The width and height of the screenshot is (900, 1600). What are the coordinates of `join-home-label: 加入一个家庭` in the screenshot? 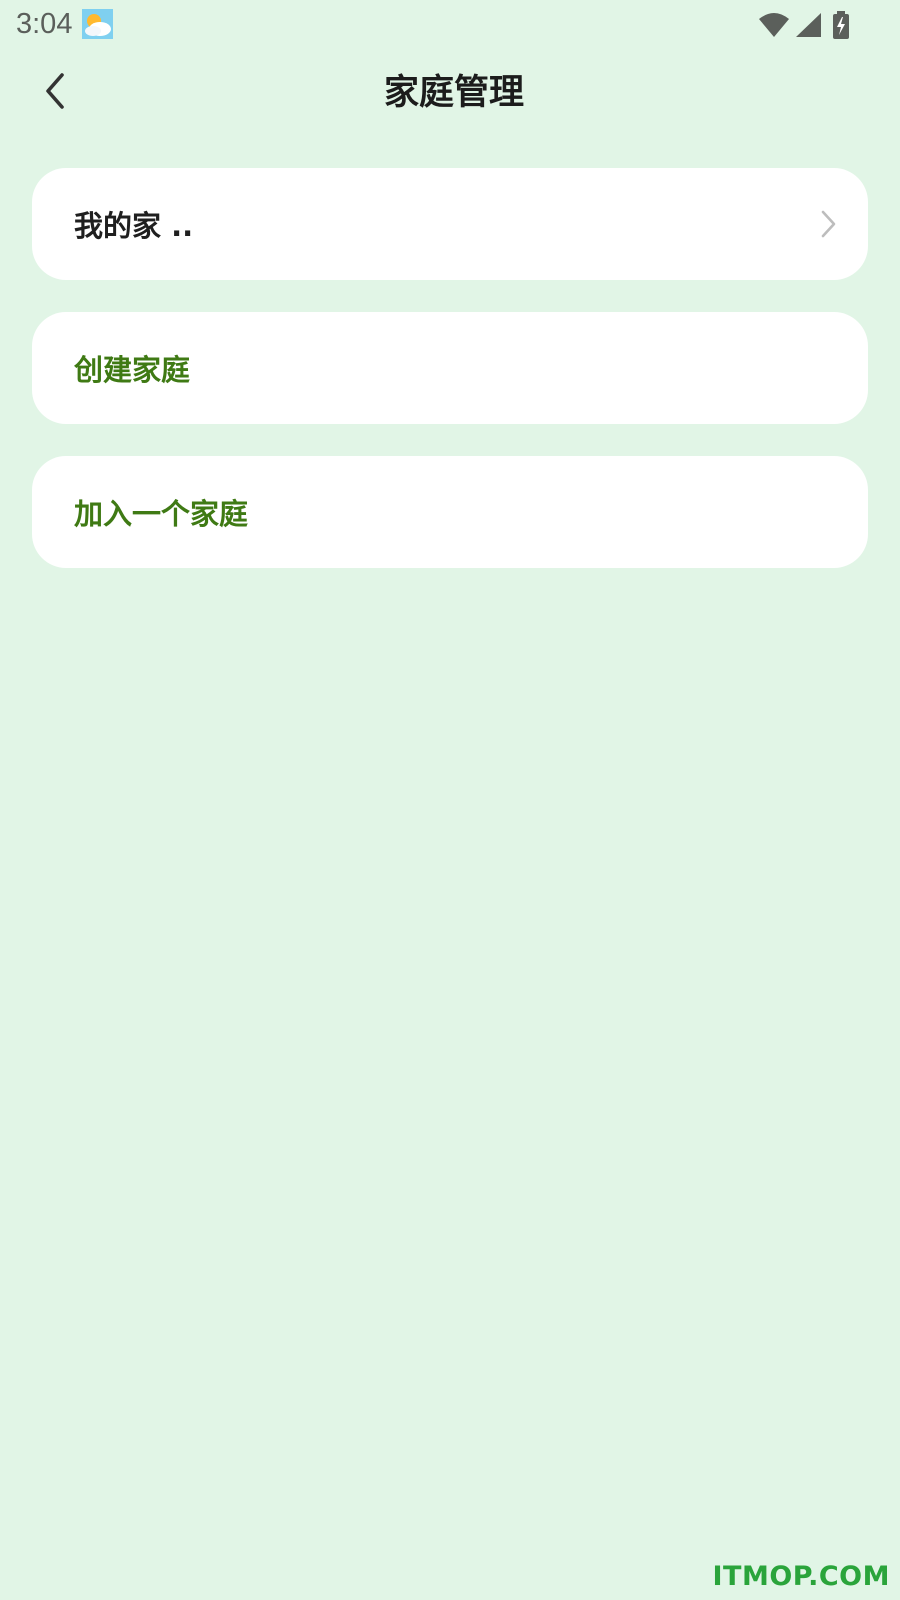 It's located at (161, 514).